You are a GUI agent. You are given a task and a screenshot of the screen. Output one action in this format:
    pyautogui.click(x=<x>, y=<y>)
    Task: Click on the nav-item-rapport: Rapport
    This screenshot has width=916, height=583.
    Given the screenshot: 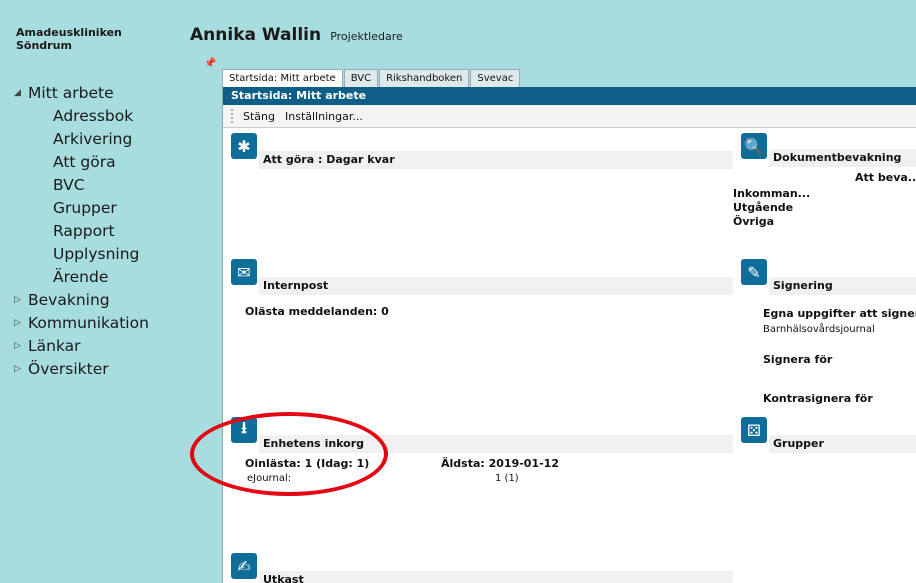 What is the action you would take?
    pyautogui.click(x=81, y=231)
    